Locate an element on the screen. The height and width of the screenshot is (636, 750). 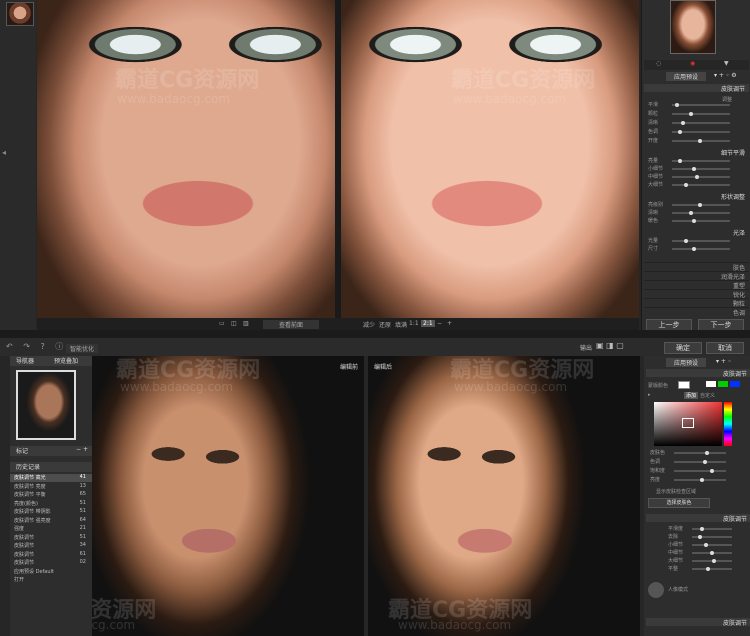
marker-header: 标记 − + is located at coordinates (51, 451).